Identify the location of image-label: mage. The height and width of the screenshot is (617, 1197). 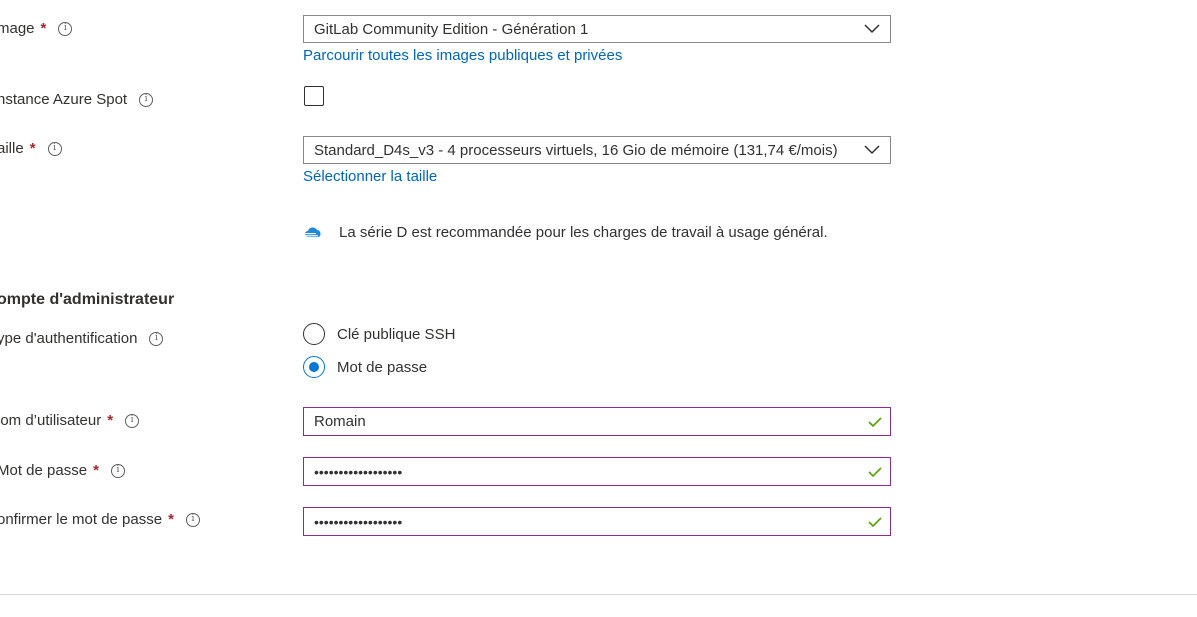
(17, 28).